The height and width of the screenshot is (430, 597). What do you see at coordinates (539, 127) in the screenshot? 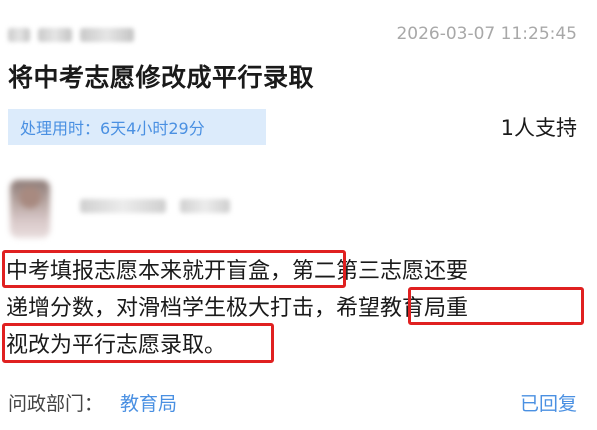
I see `support-count: 1人支持` at bounding box center [539, 127].